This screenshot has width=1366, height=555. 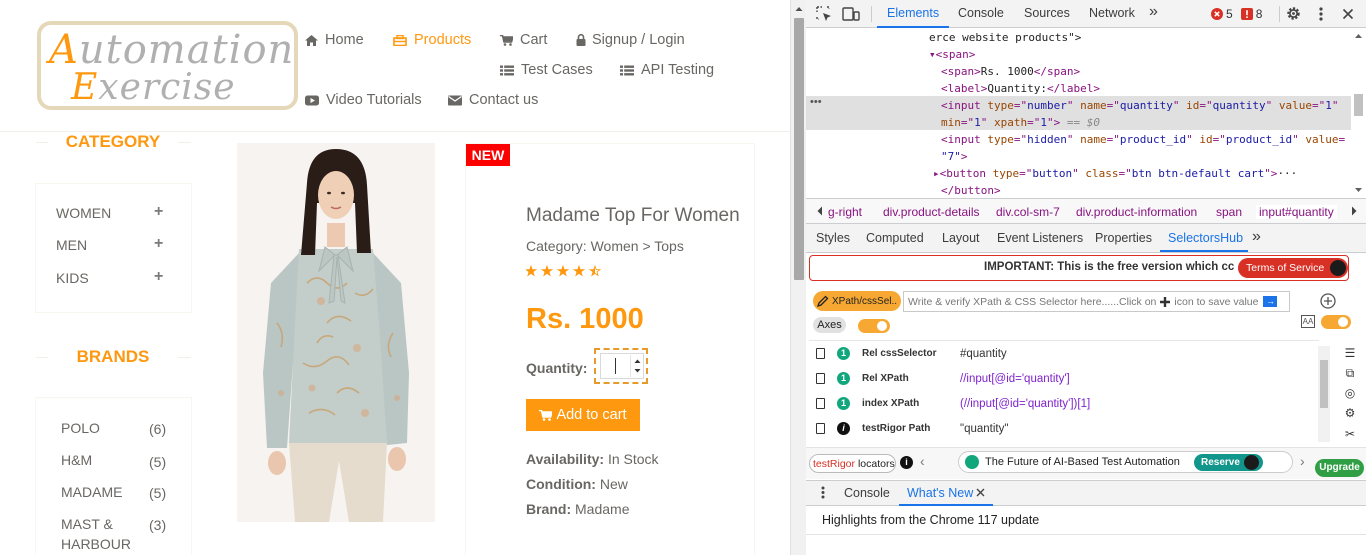 What do you see at coordinates (1350, 373) in the screenshot?
I see `copy-settings-icon: ⧉` at bounding box center [1350, 373].